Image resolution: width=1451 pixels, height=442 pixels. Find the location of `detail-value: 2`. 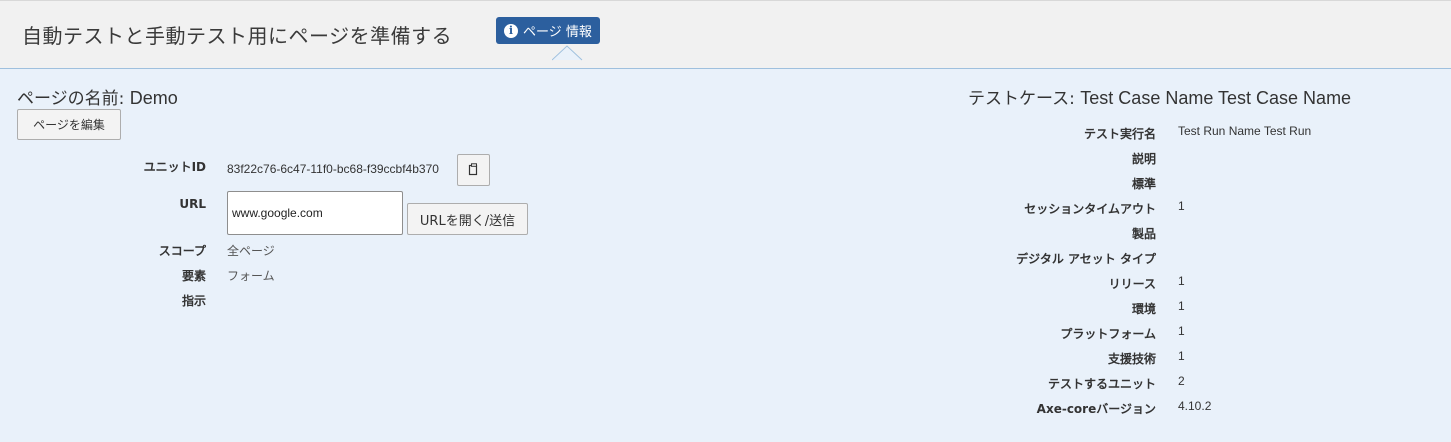

detail-value: 2 is located at coordinates (1181, 381).